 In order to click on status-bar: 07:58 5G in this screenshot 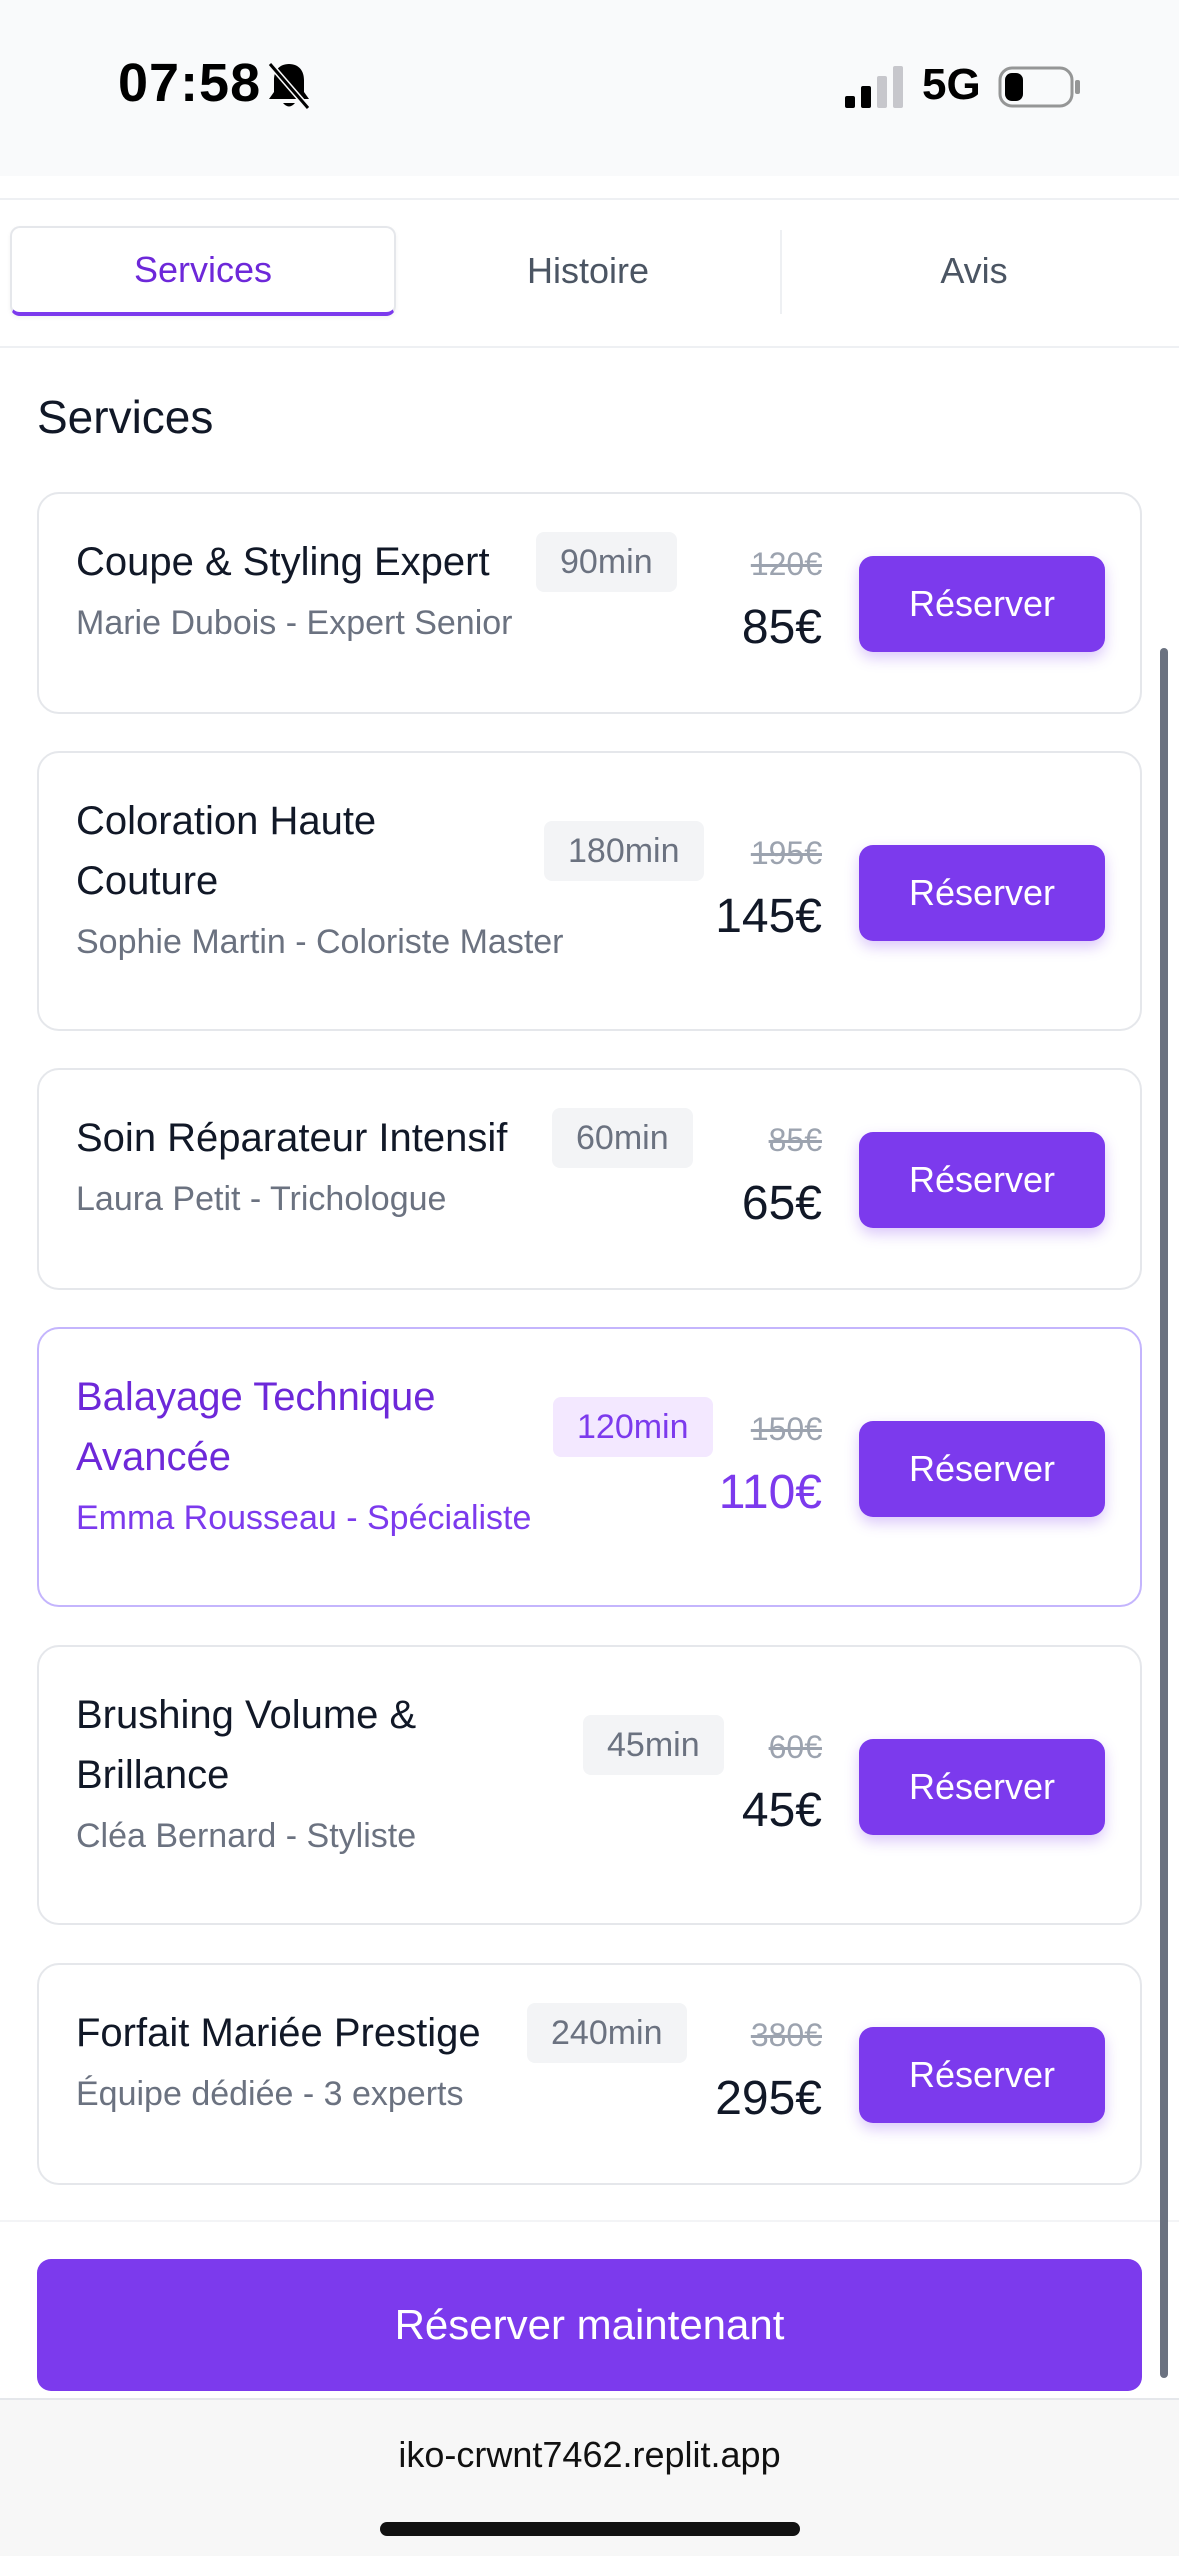, I will do `click(589, 88)`.